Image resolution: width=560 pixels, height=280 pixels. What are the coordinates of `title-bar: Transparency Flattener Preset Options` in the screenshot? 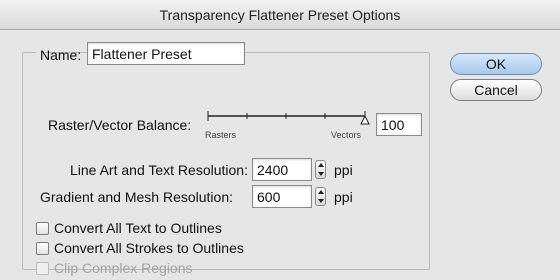 It's located at (280, 15).